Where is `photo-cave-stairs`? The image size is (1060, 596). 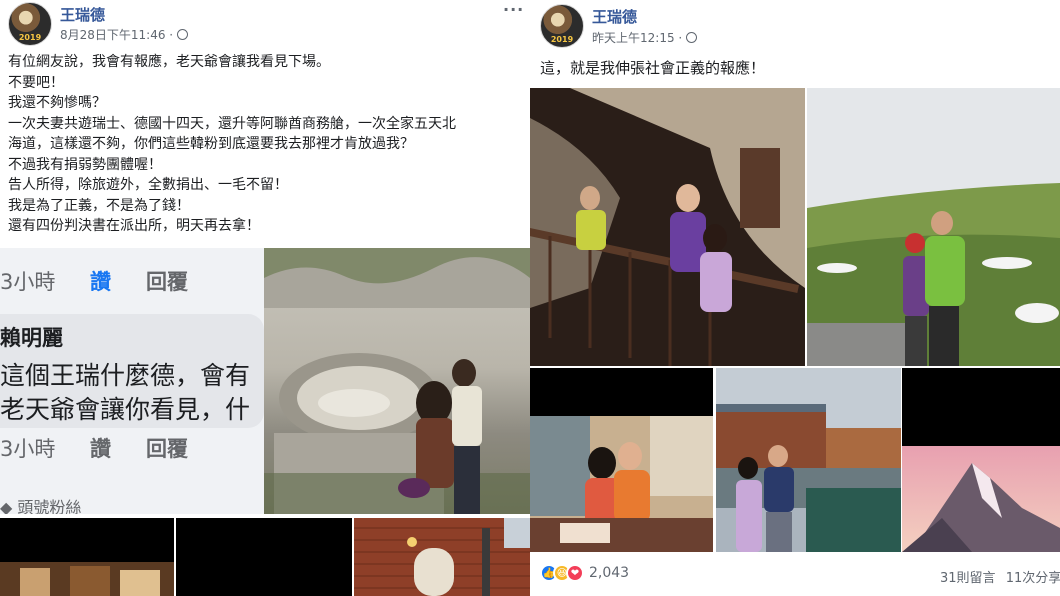 photo-cave-stairs is located at coordinates (667, 227).